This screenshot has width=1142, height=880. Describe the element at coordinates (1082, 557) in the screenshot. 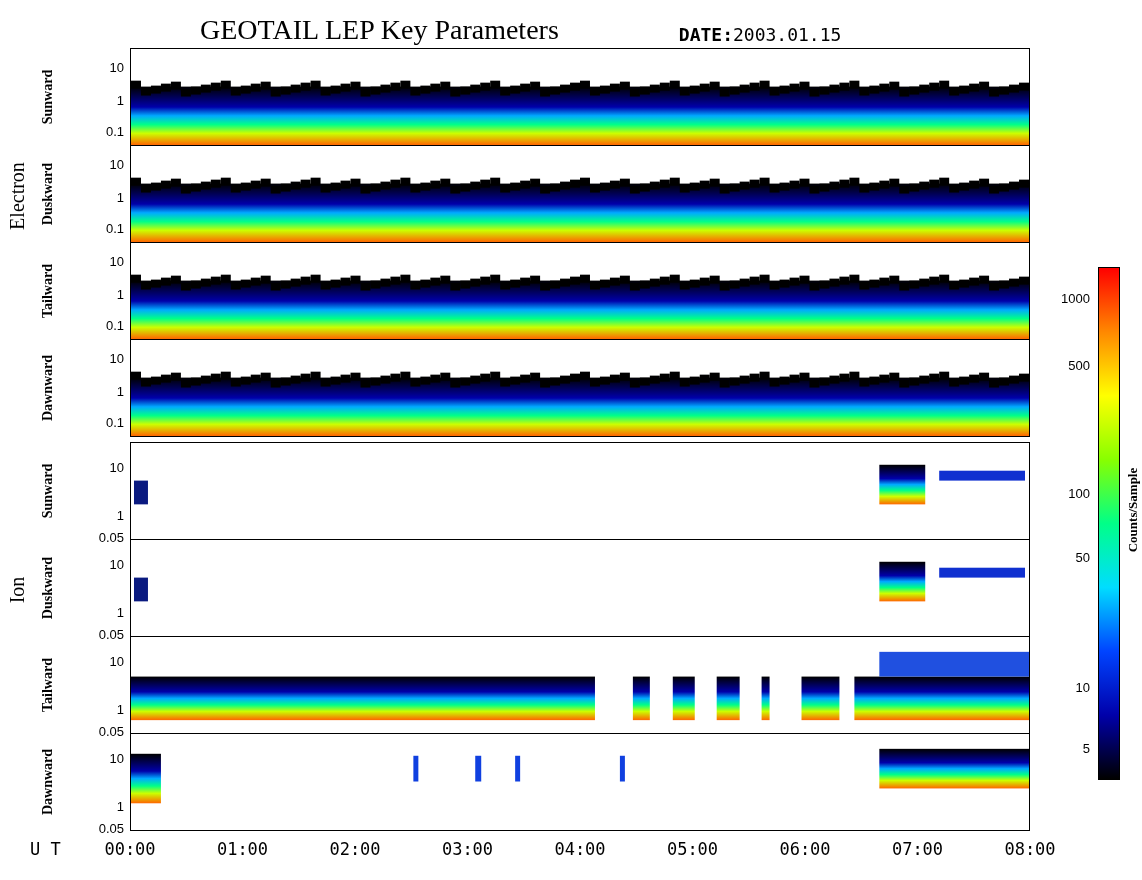

I see `colorbar-tick-label: 50` at that location.